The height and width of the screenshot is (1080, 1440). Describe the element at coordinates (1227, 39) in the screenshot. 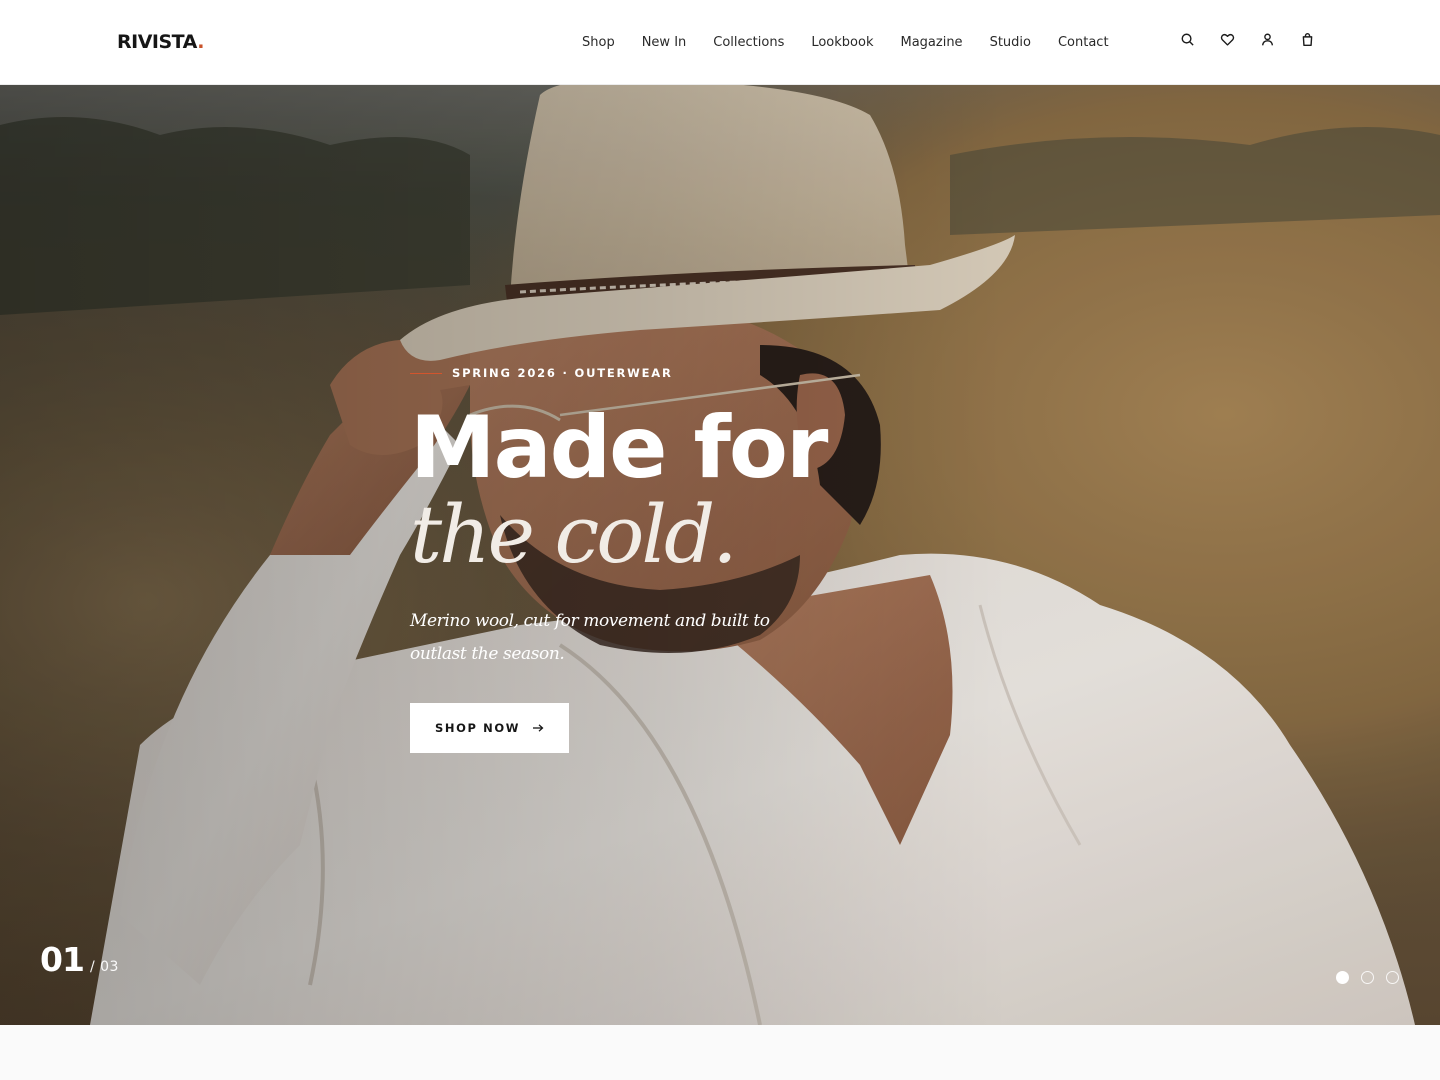

I see `heart-icon` at that location.